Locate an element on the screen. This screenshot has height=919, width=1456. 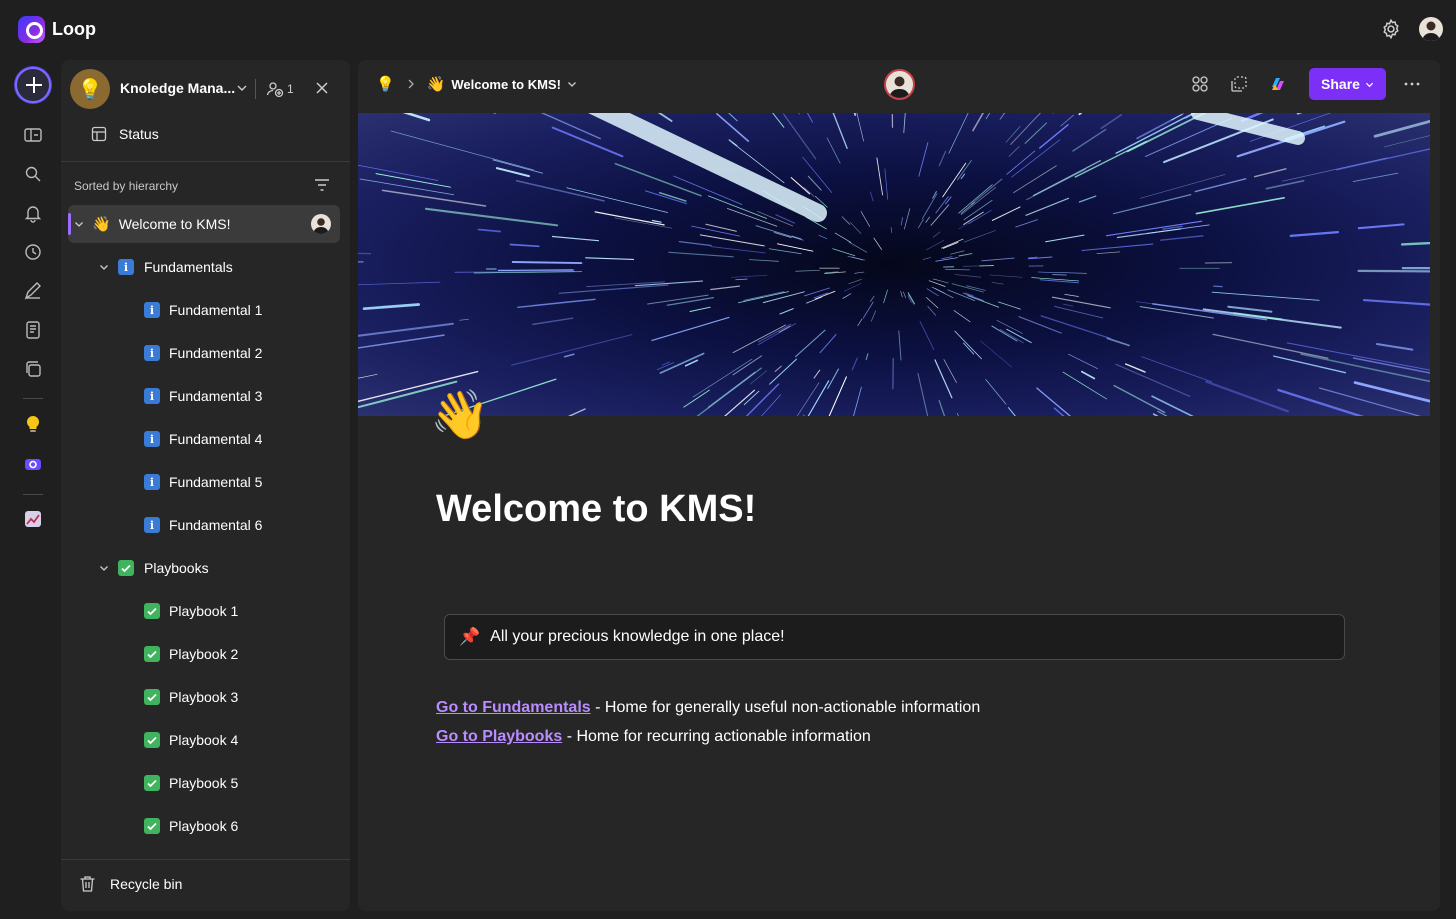
sidebar-divider is located at coordinates (205, 161).